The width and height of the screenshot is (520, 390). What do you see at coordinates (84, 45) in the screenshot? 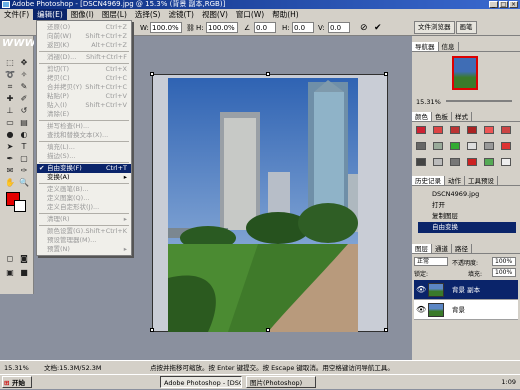
I see `menu-item-step-backward: 返回(K) Alt+Ctrl+Z` at bounding box center [84, 45].